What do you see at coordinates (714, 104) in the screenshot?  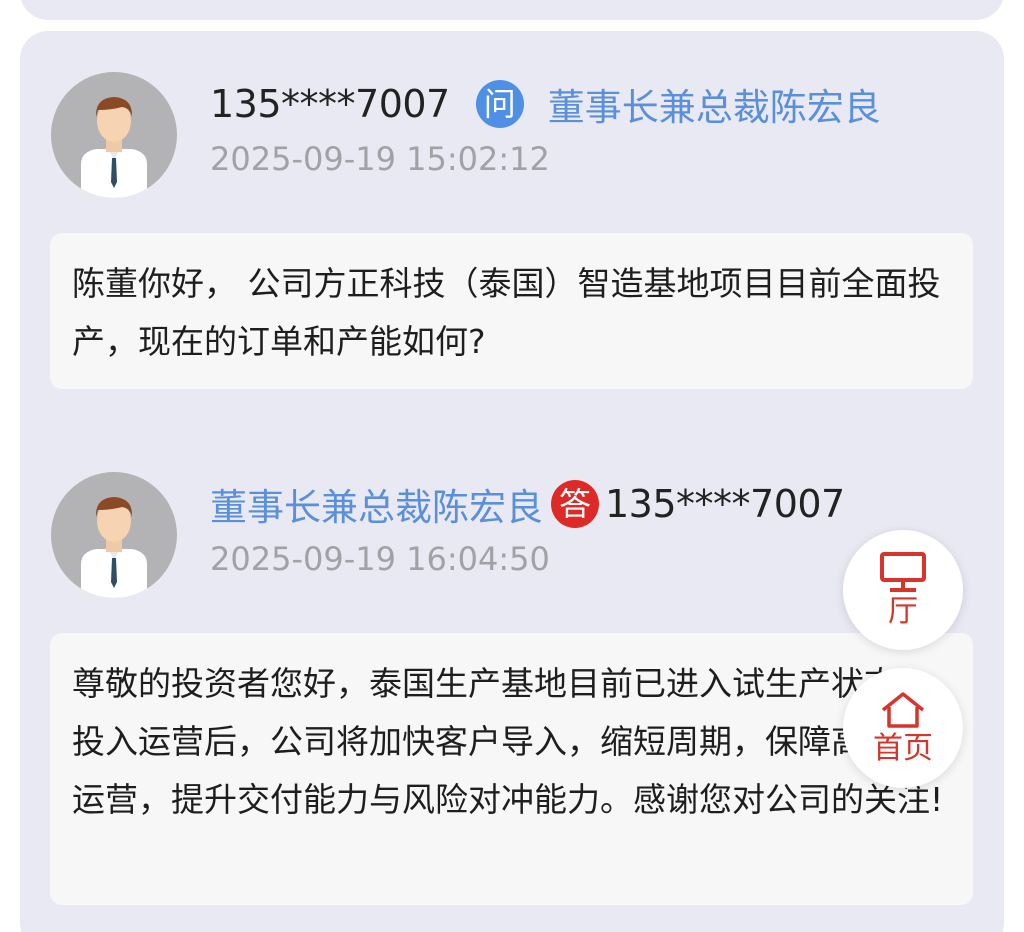 I see `question-target-name: 董事长兼总裁陈宏良` at bounding box center [714, 104].